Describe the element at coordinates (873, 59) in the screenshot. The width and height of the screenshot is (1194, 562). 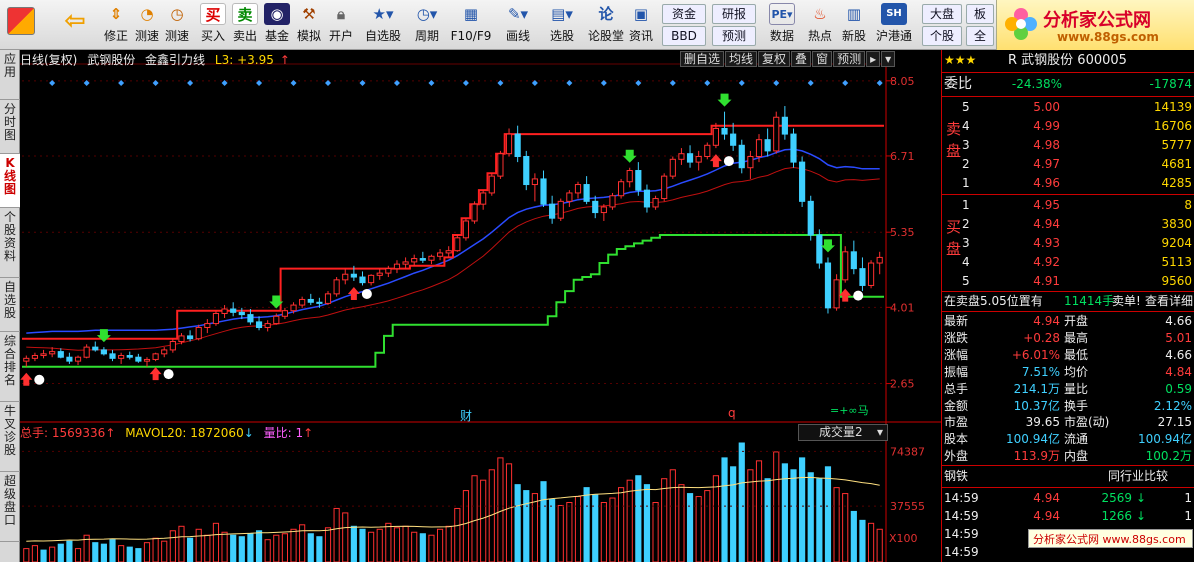
I see `more-button: ▸` at that location.